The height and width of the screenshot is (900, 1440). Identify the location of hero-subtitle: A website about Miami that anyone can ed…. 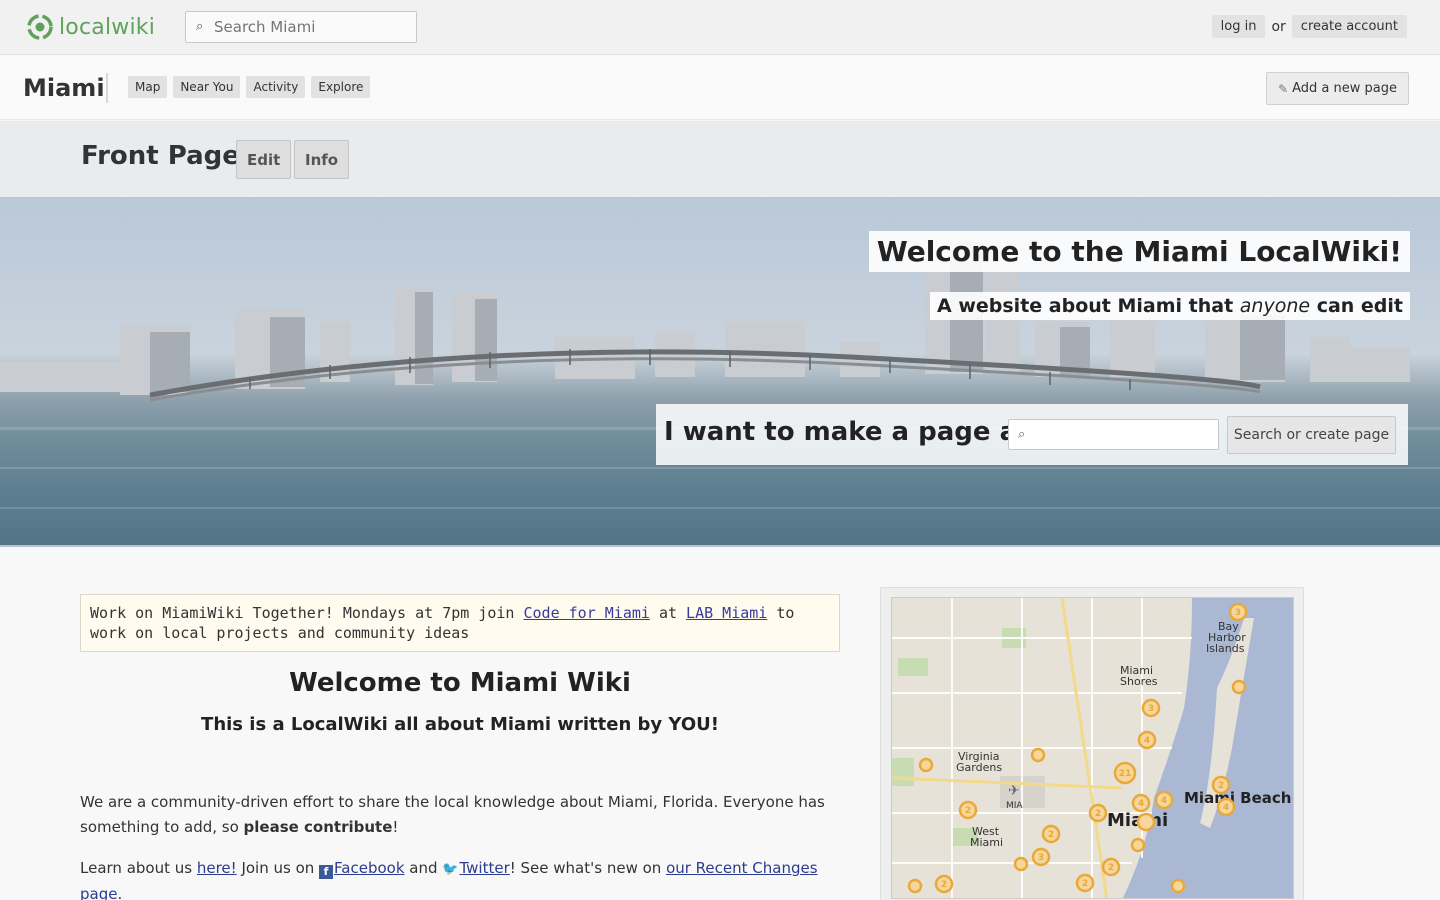
(1170, 306).